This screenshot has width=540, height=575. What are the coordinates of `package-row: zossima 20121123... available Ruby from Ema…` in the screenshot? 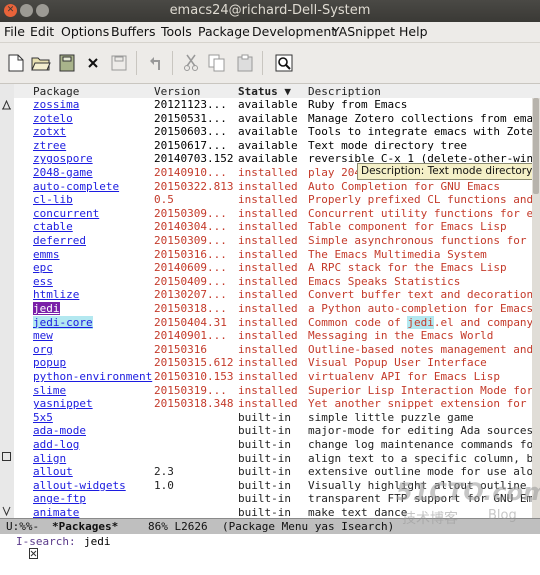 It's located at (273, 105).